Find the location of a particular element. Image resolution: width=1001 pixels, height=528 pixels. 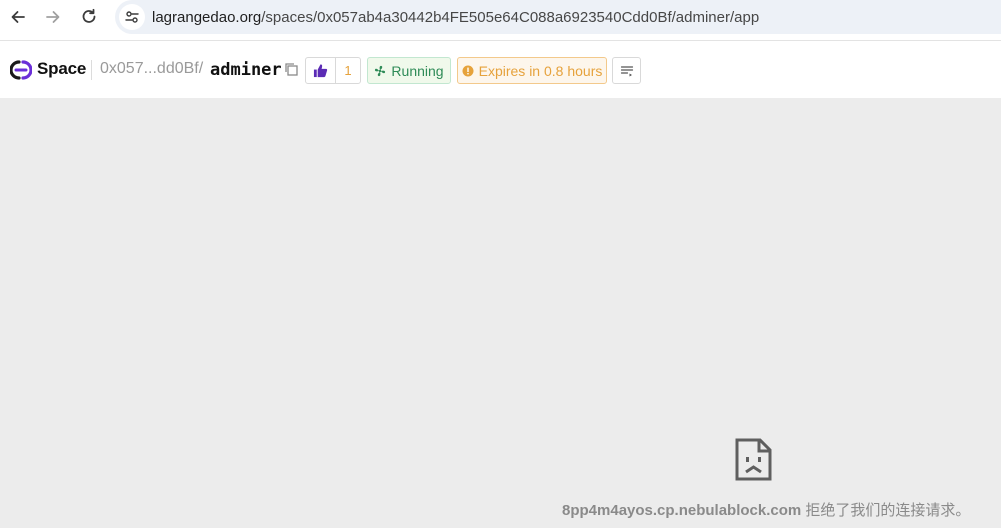

lagrange-logo-icon is located at coordinates (21, 70).